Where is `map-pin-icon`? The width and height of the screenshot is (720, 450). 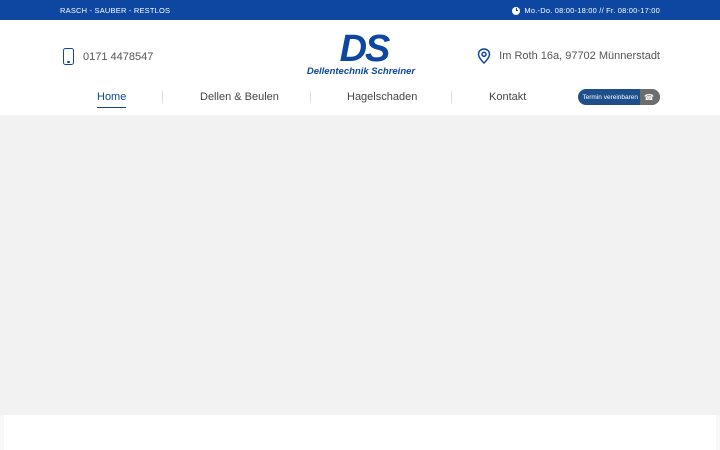 map-pin-icon is located at coordinates (484, 56).